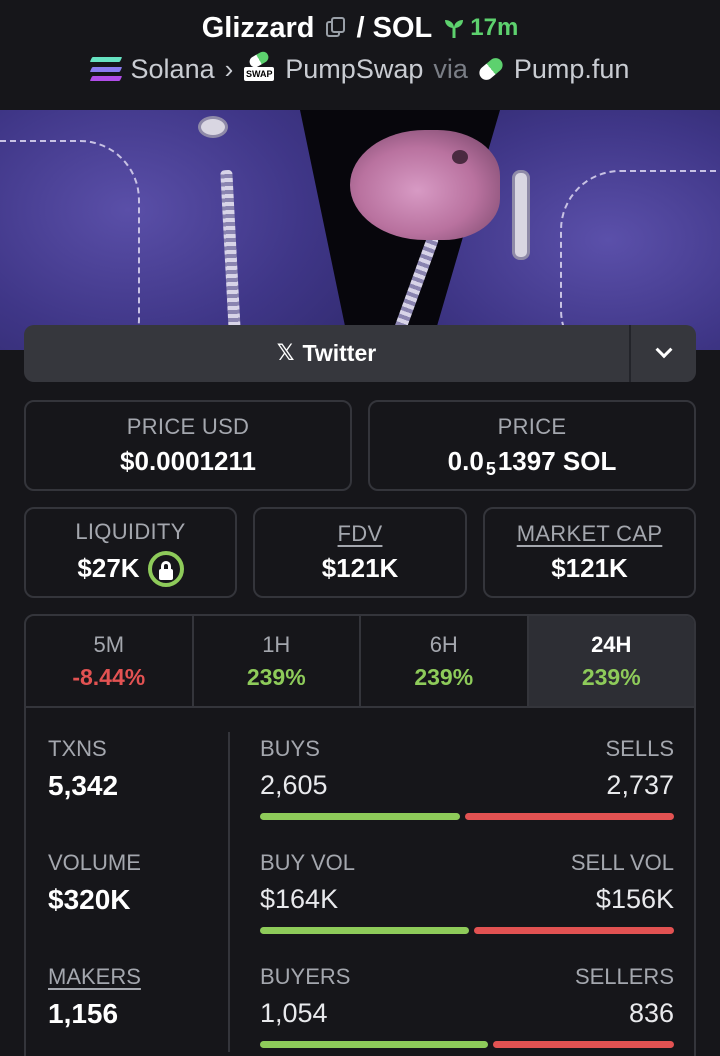 The width and height of the screenshot is (720, 1056). What do you see at coordinates (640, 748) in the screenshot?
I see `sells-label: SELLS` at bounding box center [640, 748].